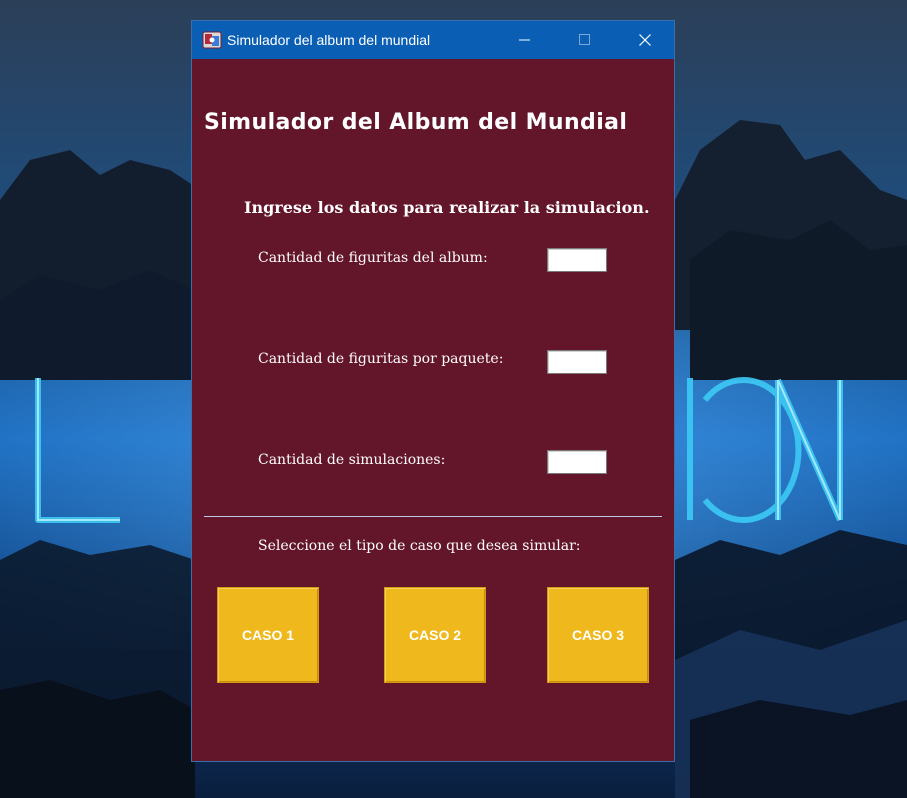 This screenshot has width=907, height=798. I want to click on album-size-input, so click(577, 260).